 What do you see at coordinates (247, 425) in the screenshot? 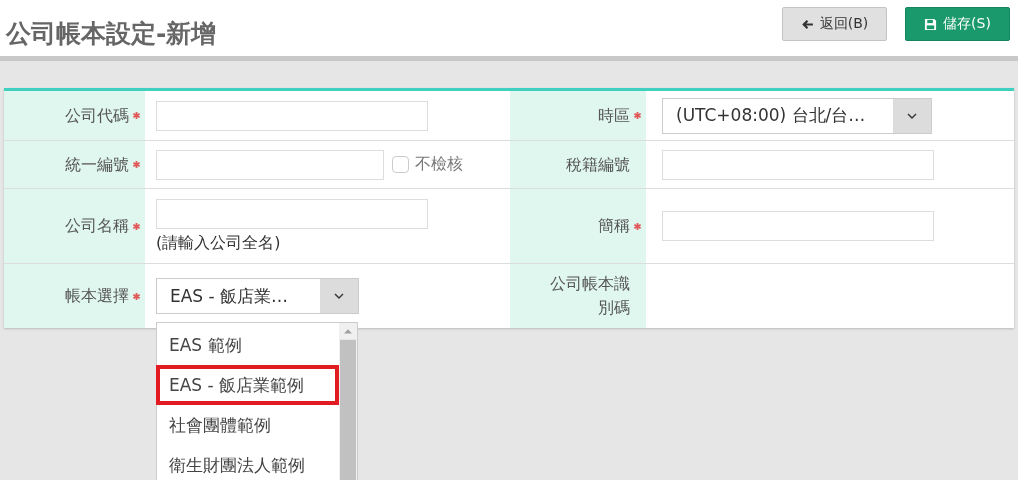
I see `dropdown-option: 社會團體範例` at bounding box center [247, 425].